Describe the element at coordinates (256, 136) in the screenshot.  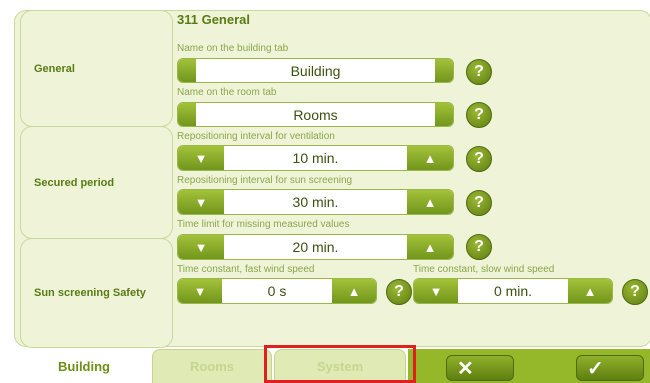
I see `ventilation-interval-label: Repositioning interval for ventilation` at that location.